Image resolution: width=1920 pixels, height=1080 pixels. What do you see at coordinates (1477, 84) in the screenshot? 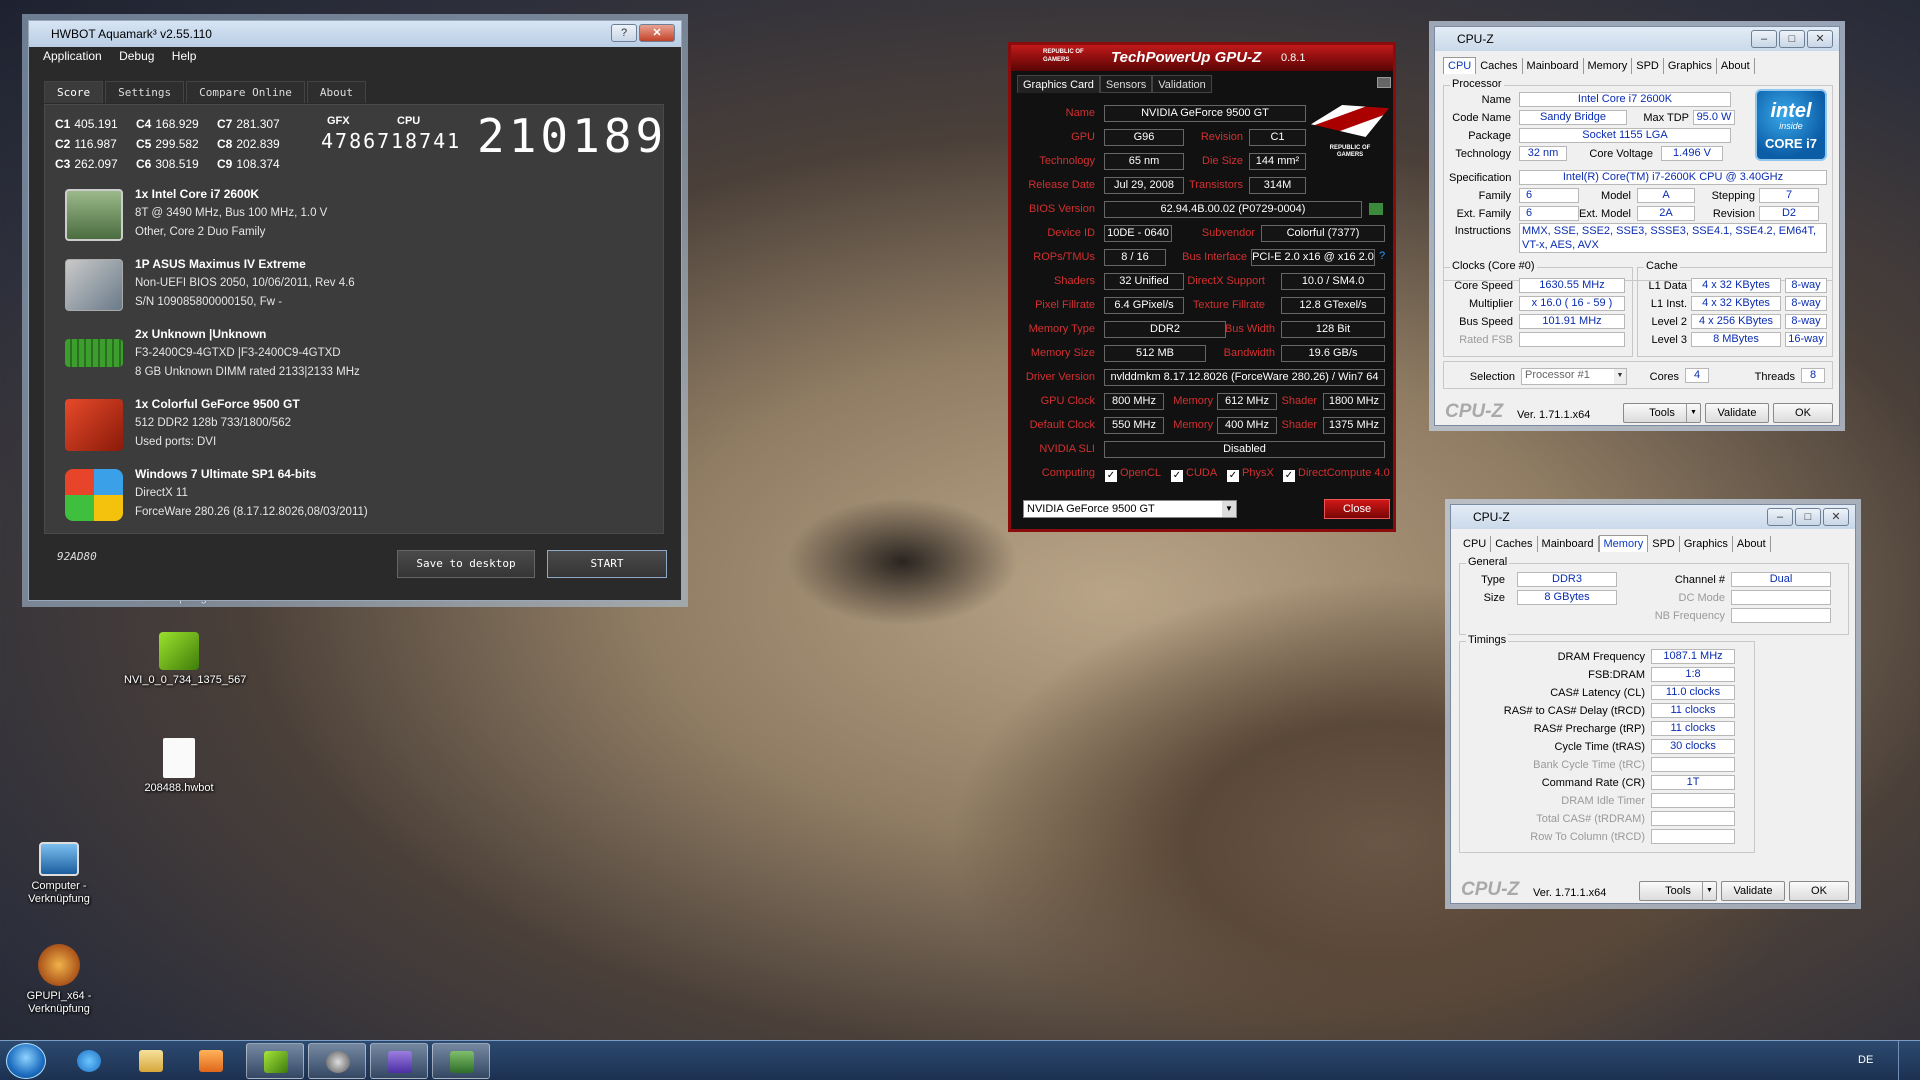
I see `group-title: Processor` at bounding box center [1477, 84].